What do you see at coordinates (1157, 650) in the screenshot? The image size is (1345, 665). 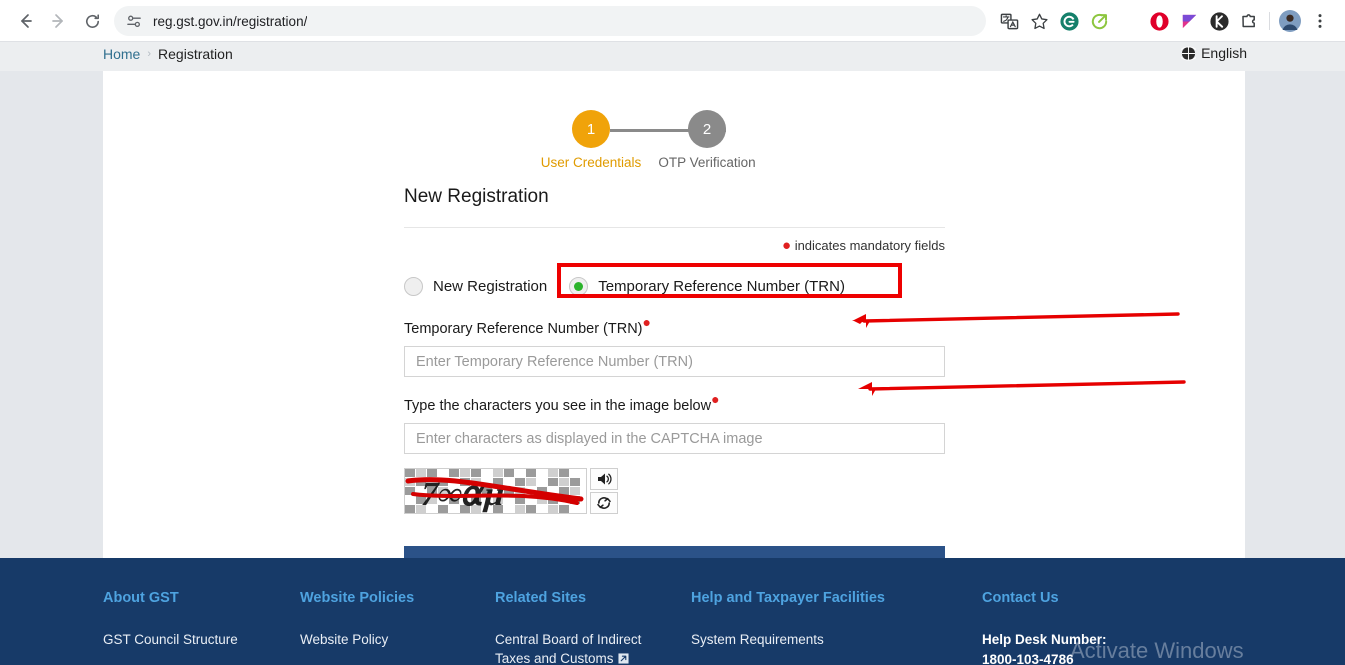 I see `watermark-title: Activate Windows` at bounding box center [1157, 650].